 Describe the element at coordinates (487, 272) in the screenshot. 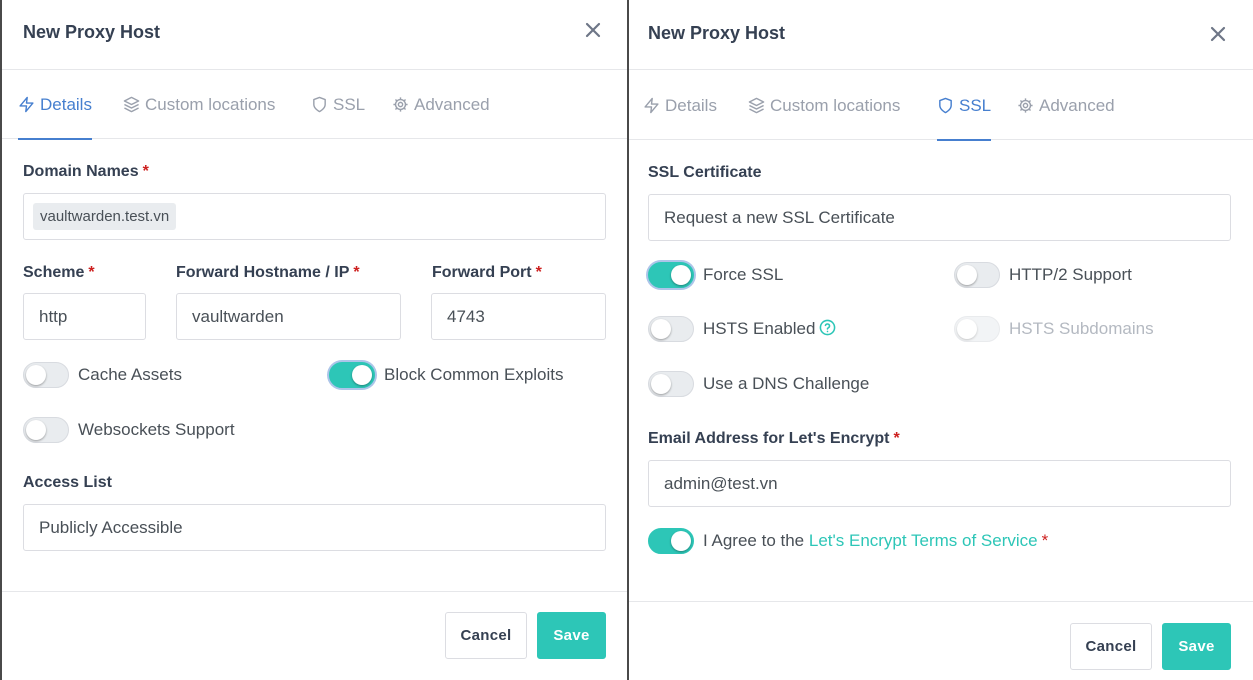

I see `forward-port-label: Forward Port *` at that location.